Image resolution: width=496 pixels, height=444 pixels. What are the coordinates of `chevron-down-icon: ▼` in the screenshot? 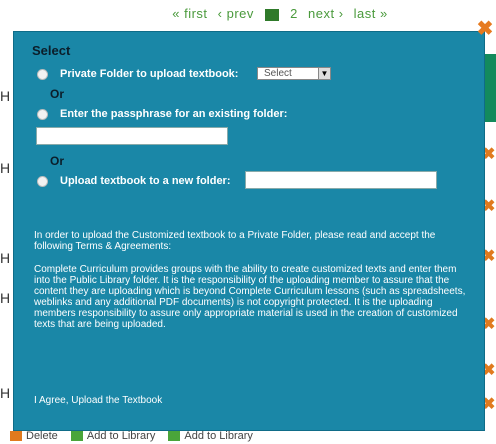 It's located at (324, 73).